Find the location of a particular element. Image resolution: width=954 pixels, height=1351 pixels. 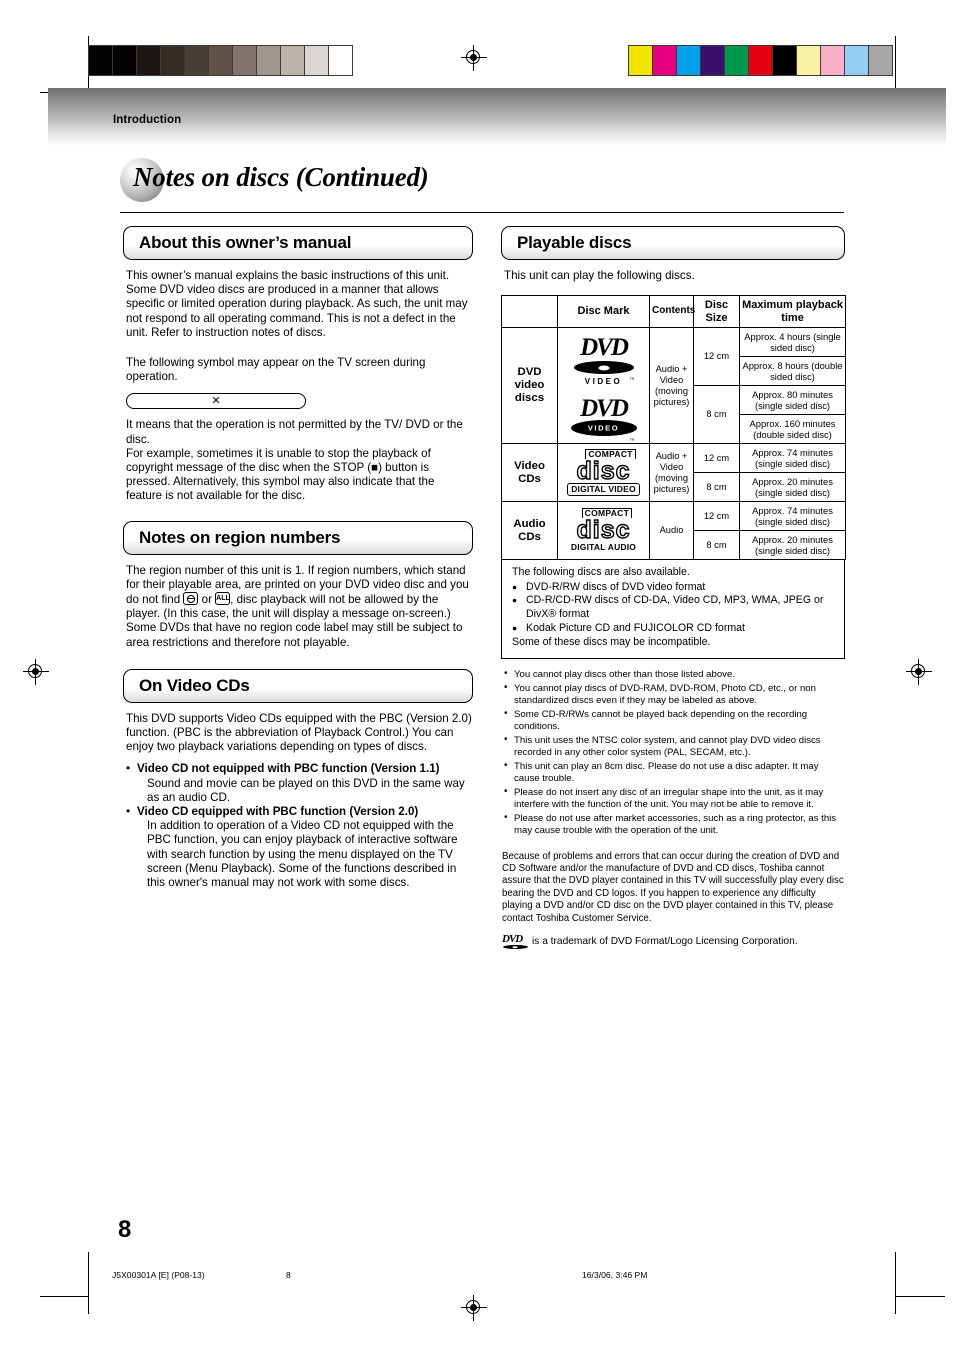

cell-category-video-cd: Video CDs is located at coordinates (529, 473).